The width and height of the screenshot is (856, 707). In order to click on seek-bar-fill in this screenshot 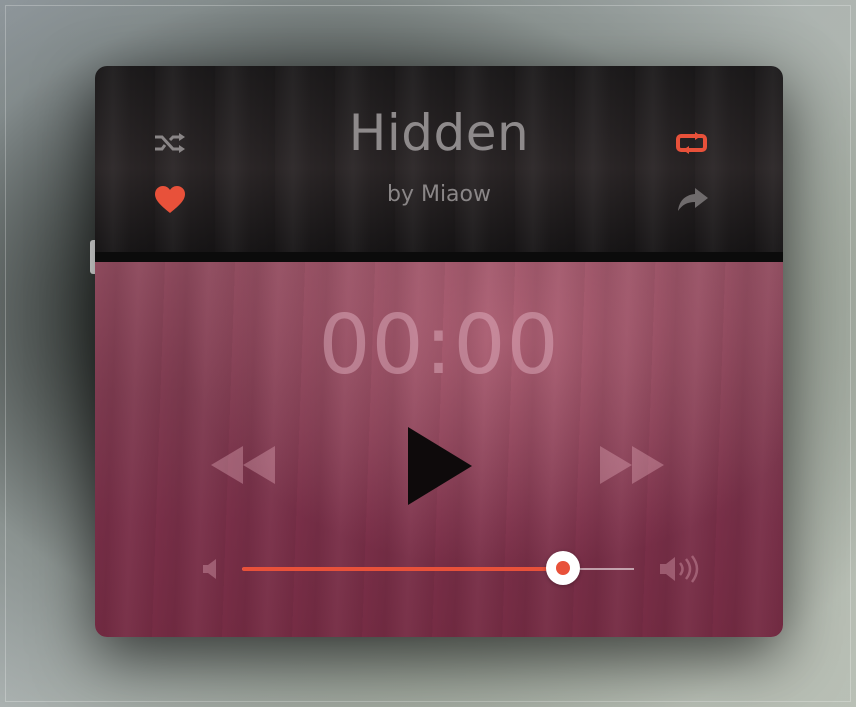, I will do `click(403, 569)`.